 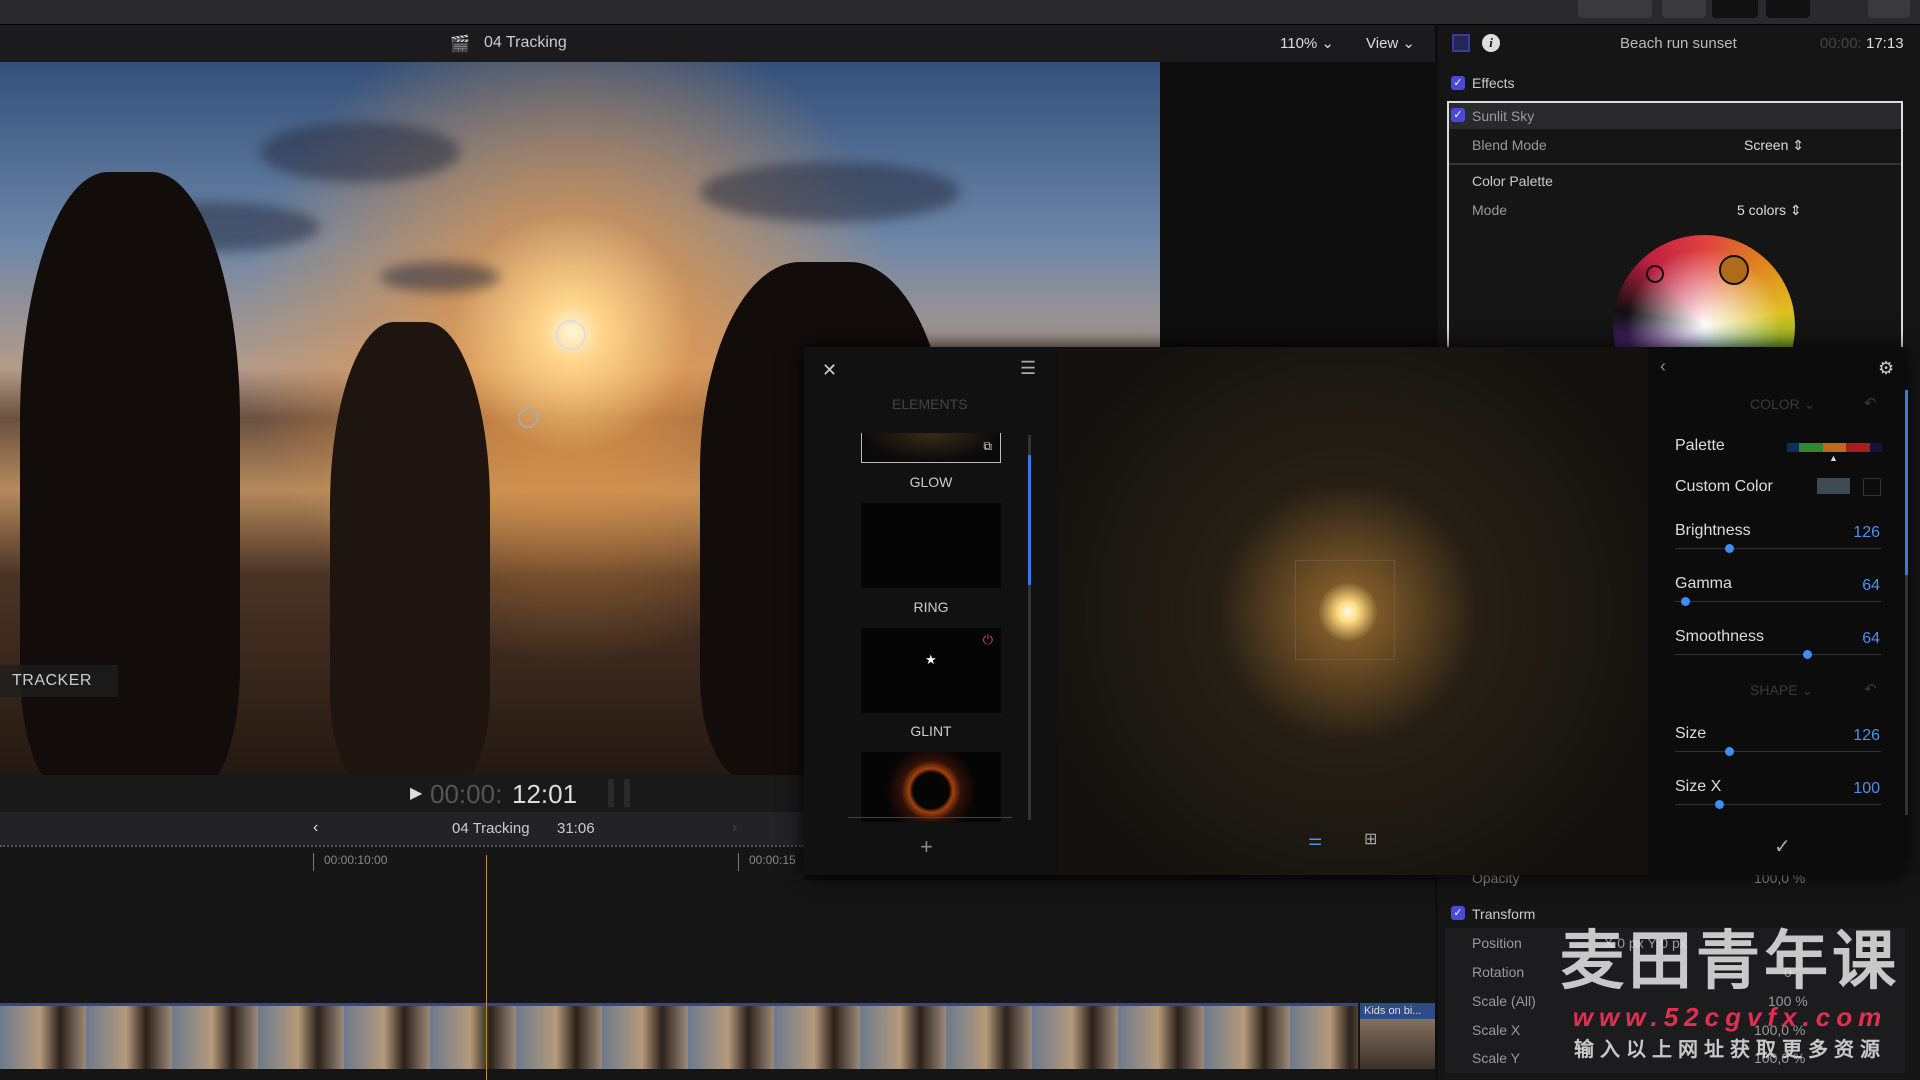 What do you see at coordinates (1390, 43) in the screenshot?
I see `view-dropdown: View ⌄` at bounding box center [1390, 43].